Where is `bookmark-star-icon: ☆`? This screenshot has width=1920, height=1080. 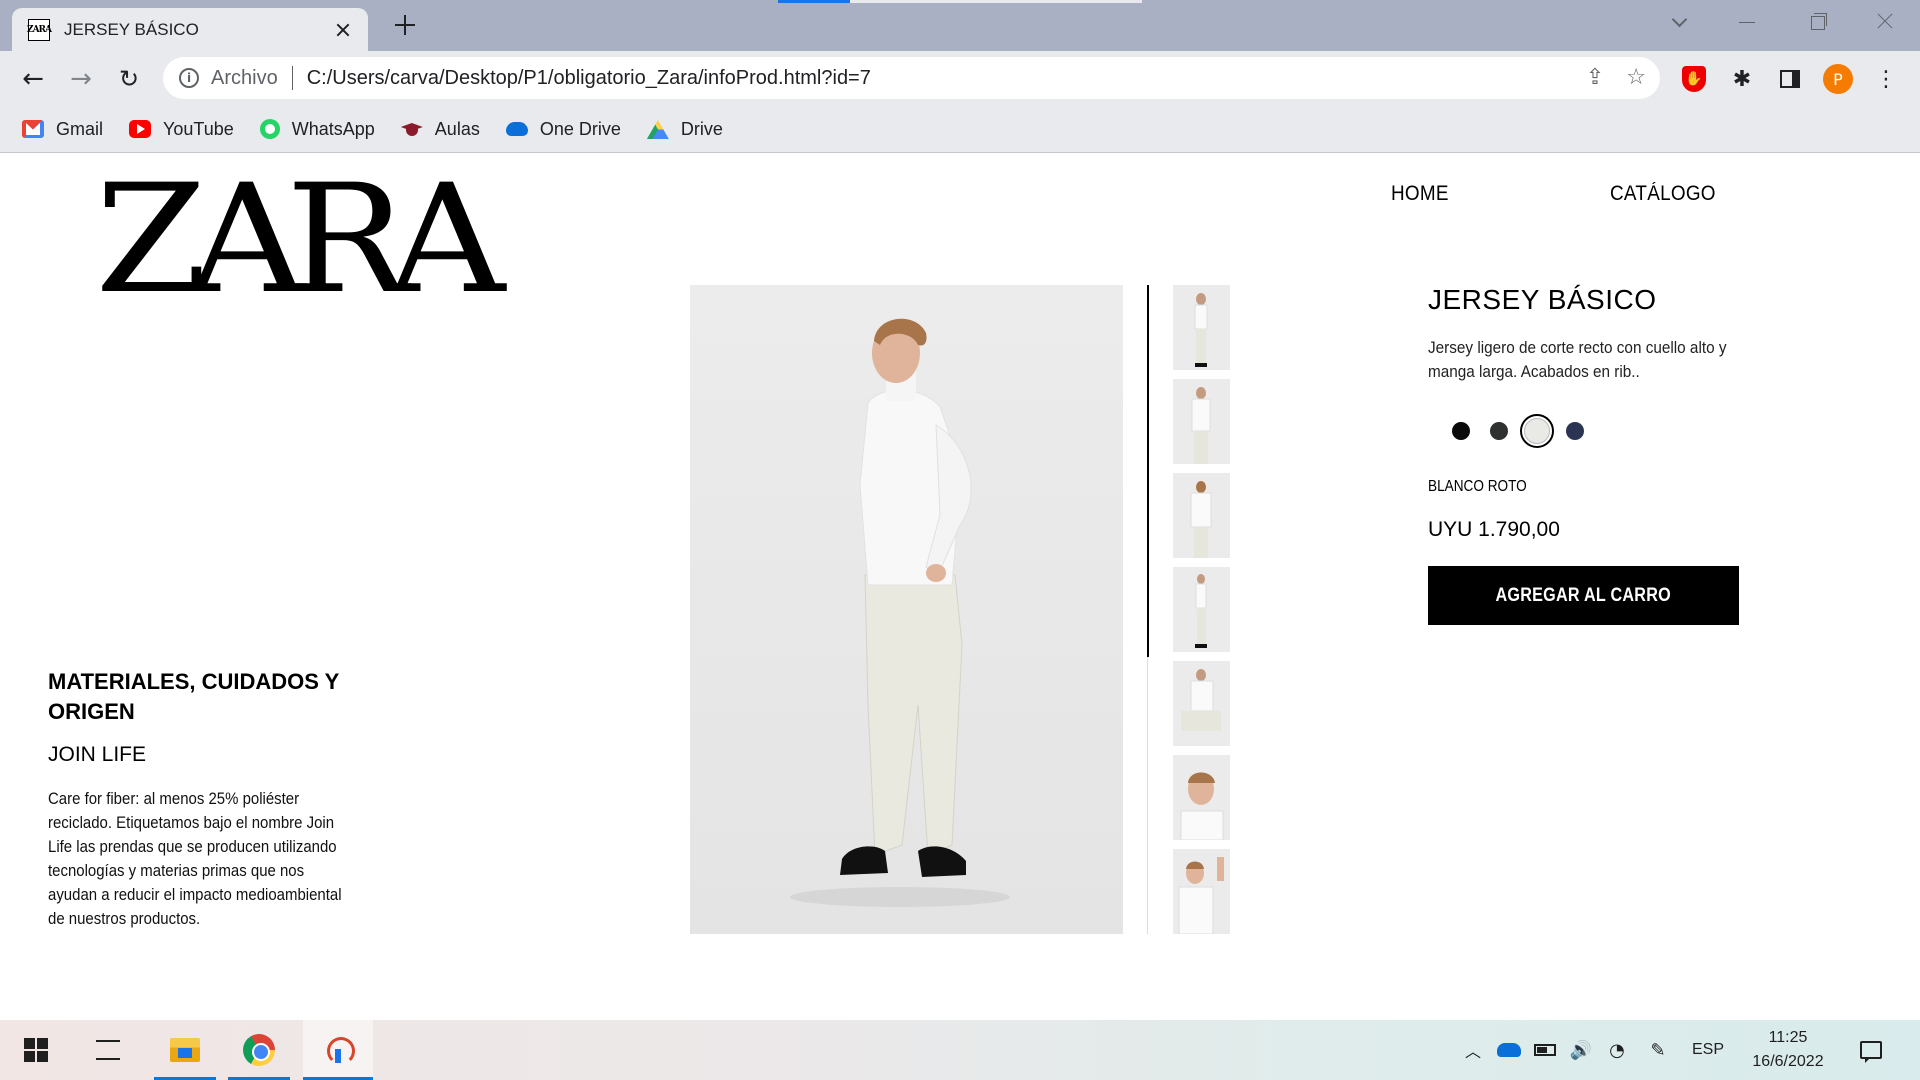
bookmark-star-icon: ☆ is located at coordinates (1636, 77).